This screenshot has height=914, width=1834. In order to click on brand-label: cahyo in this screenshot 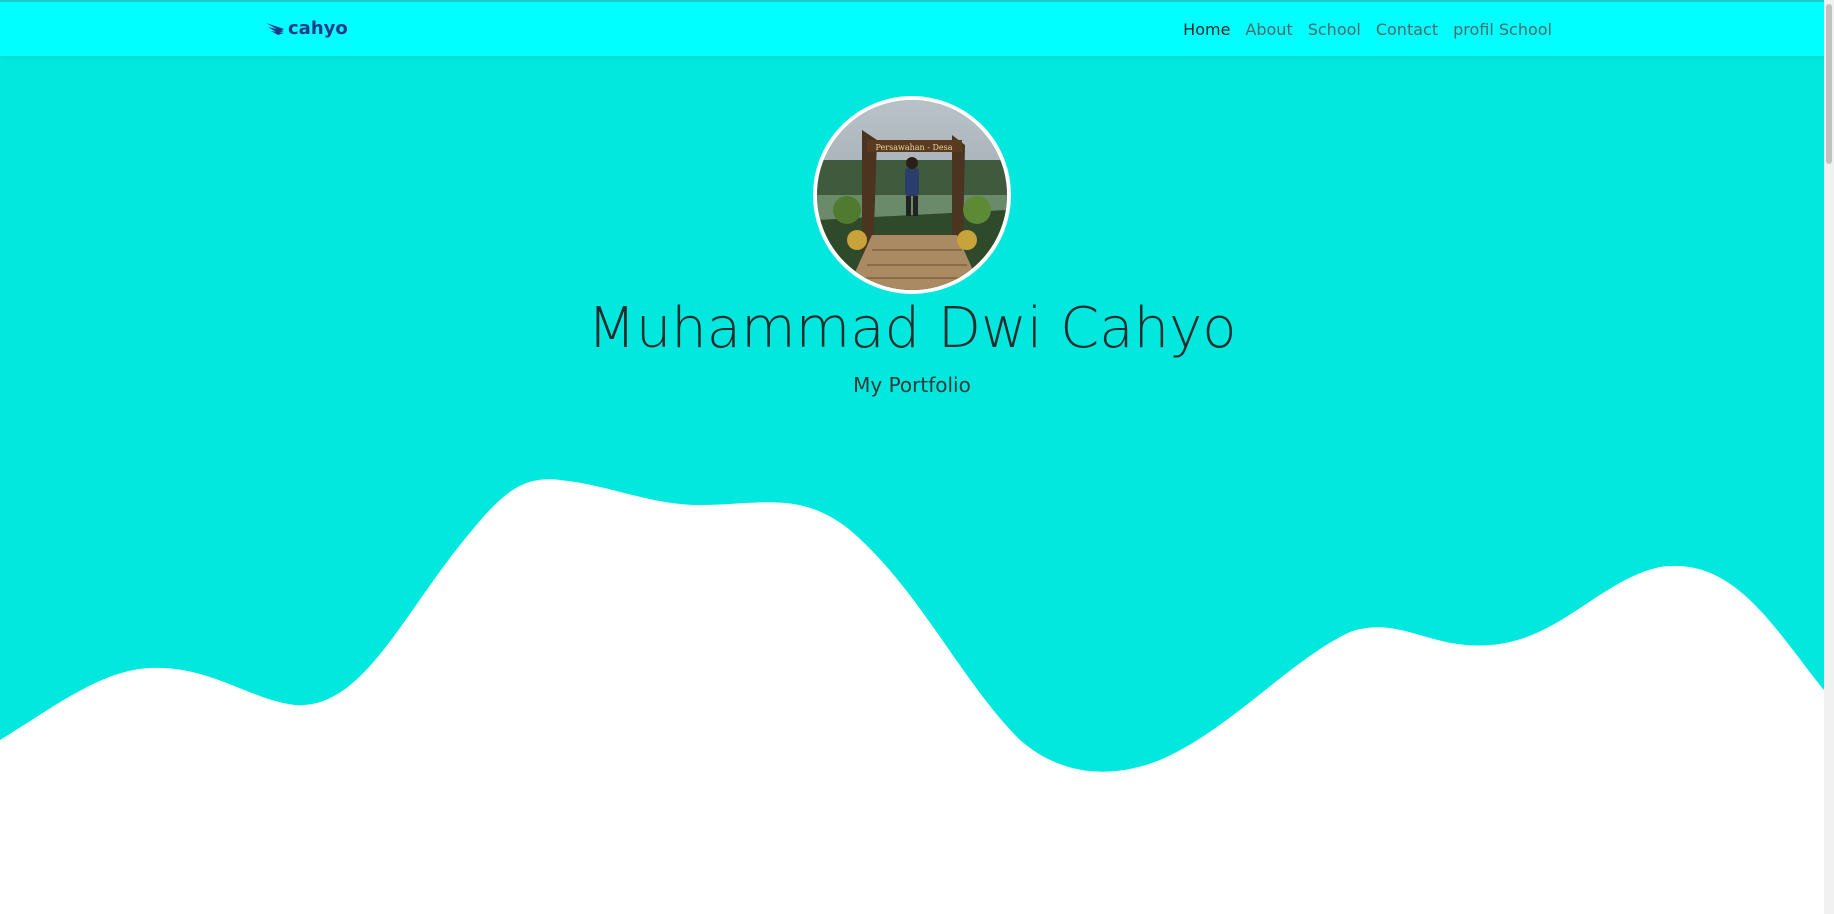, I will do `click(318, 28)`.